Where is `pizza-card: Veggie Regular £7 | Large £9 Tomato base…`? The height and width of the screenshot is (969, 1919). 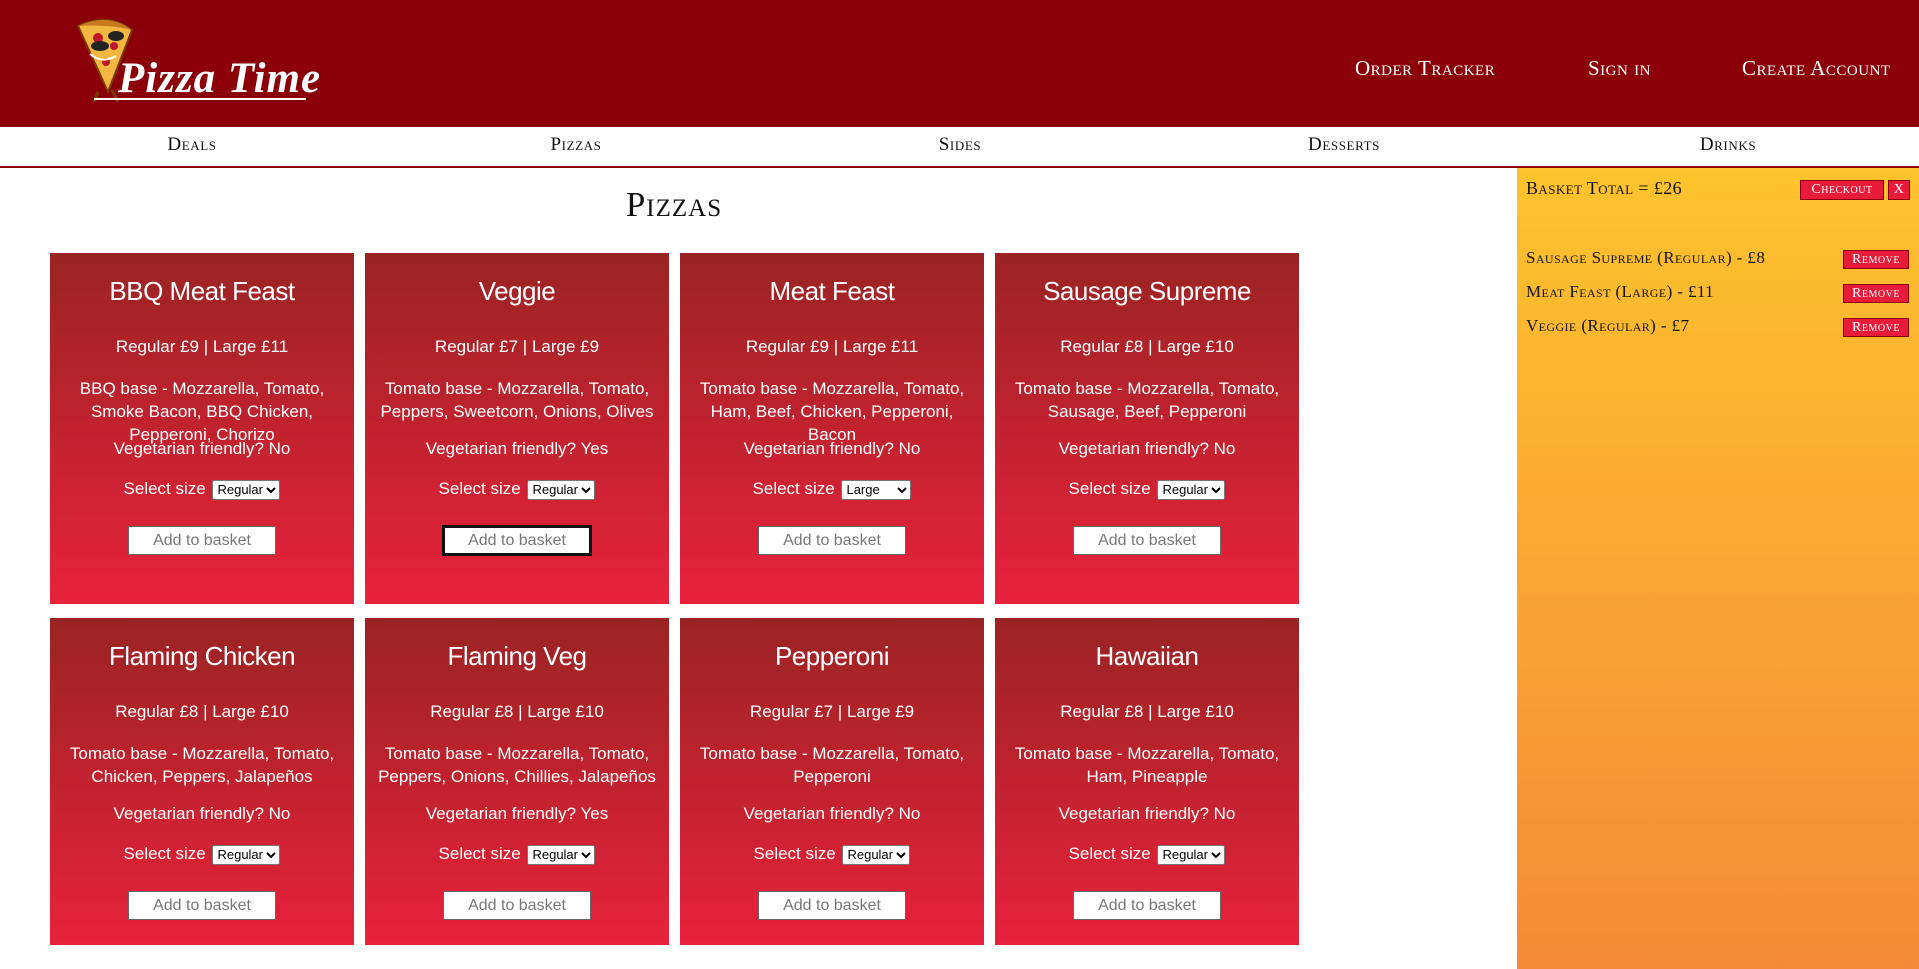 pizza-card: Veggie Regular £7 | Large £9 Tomato base… is located at coordinates (517, 428).